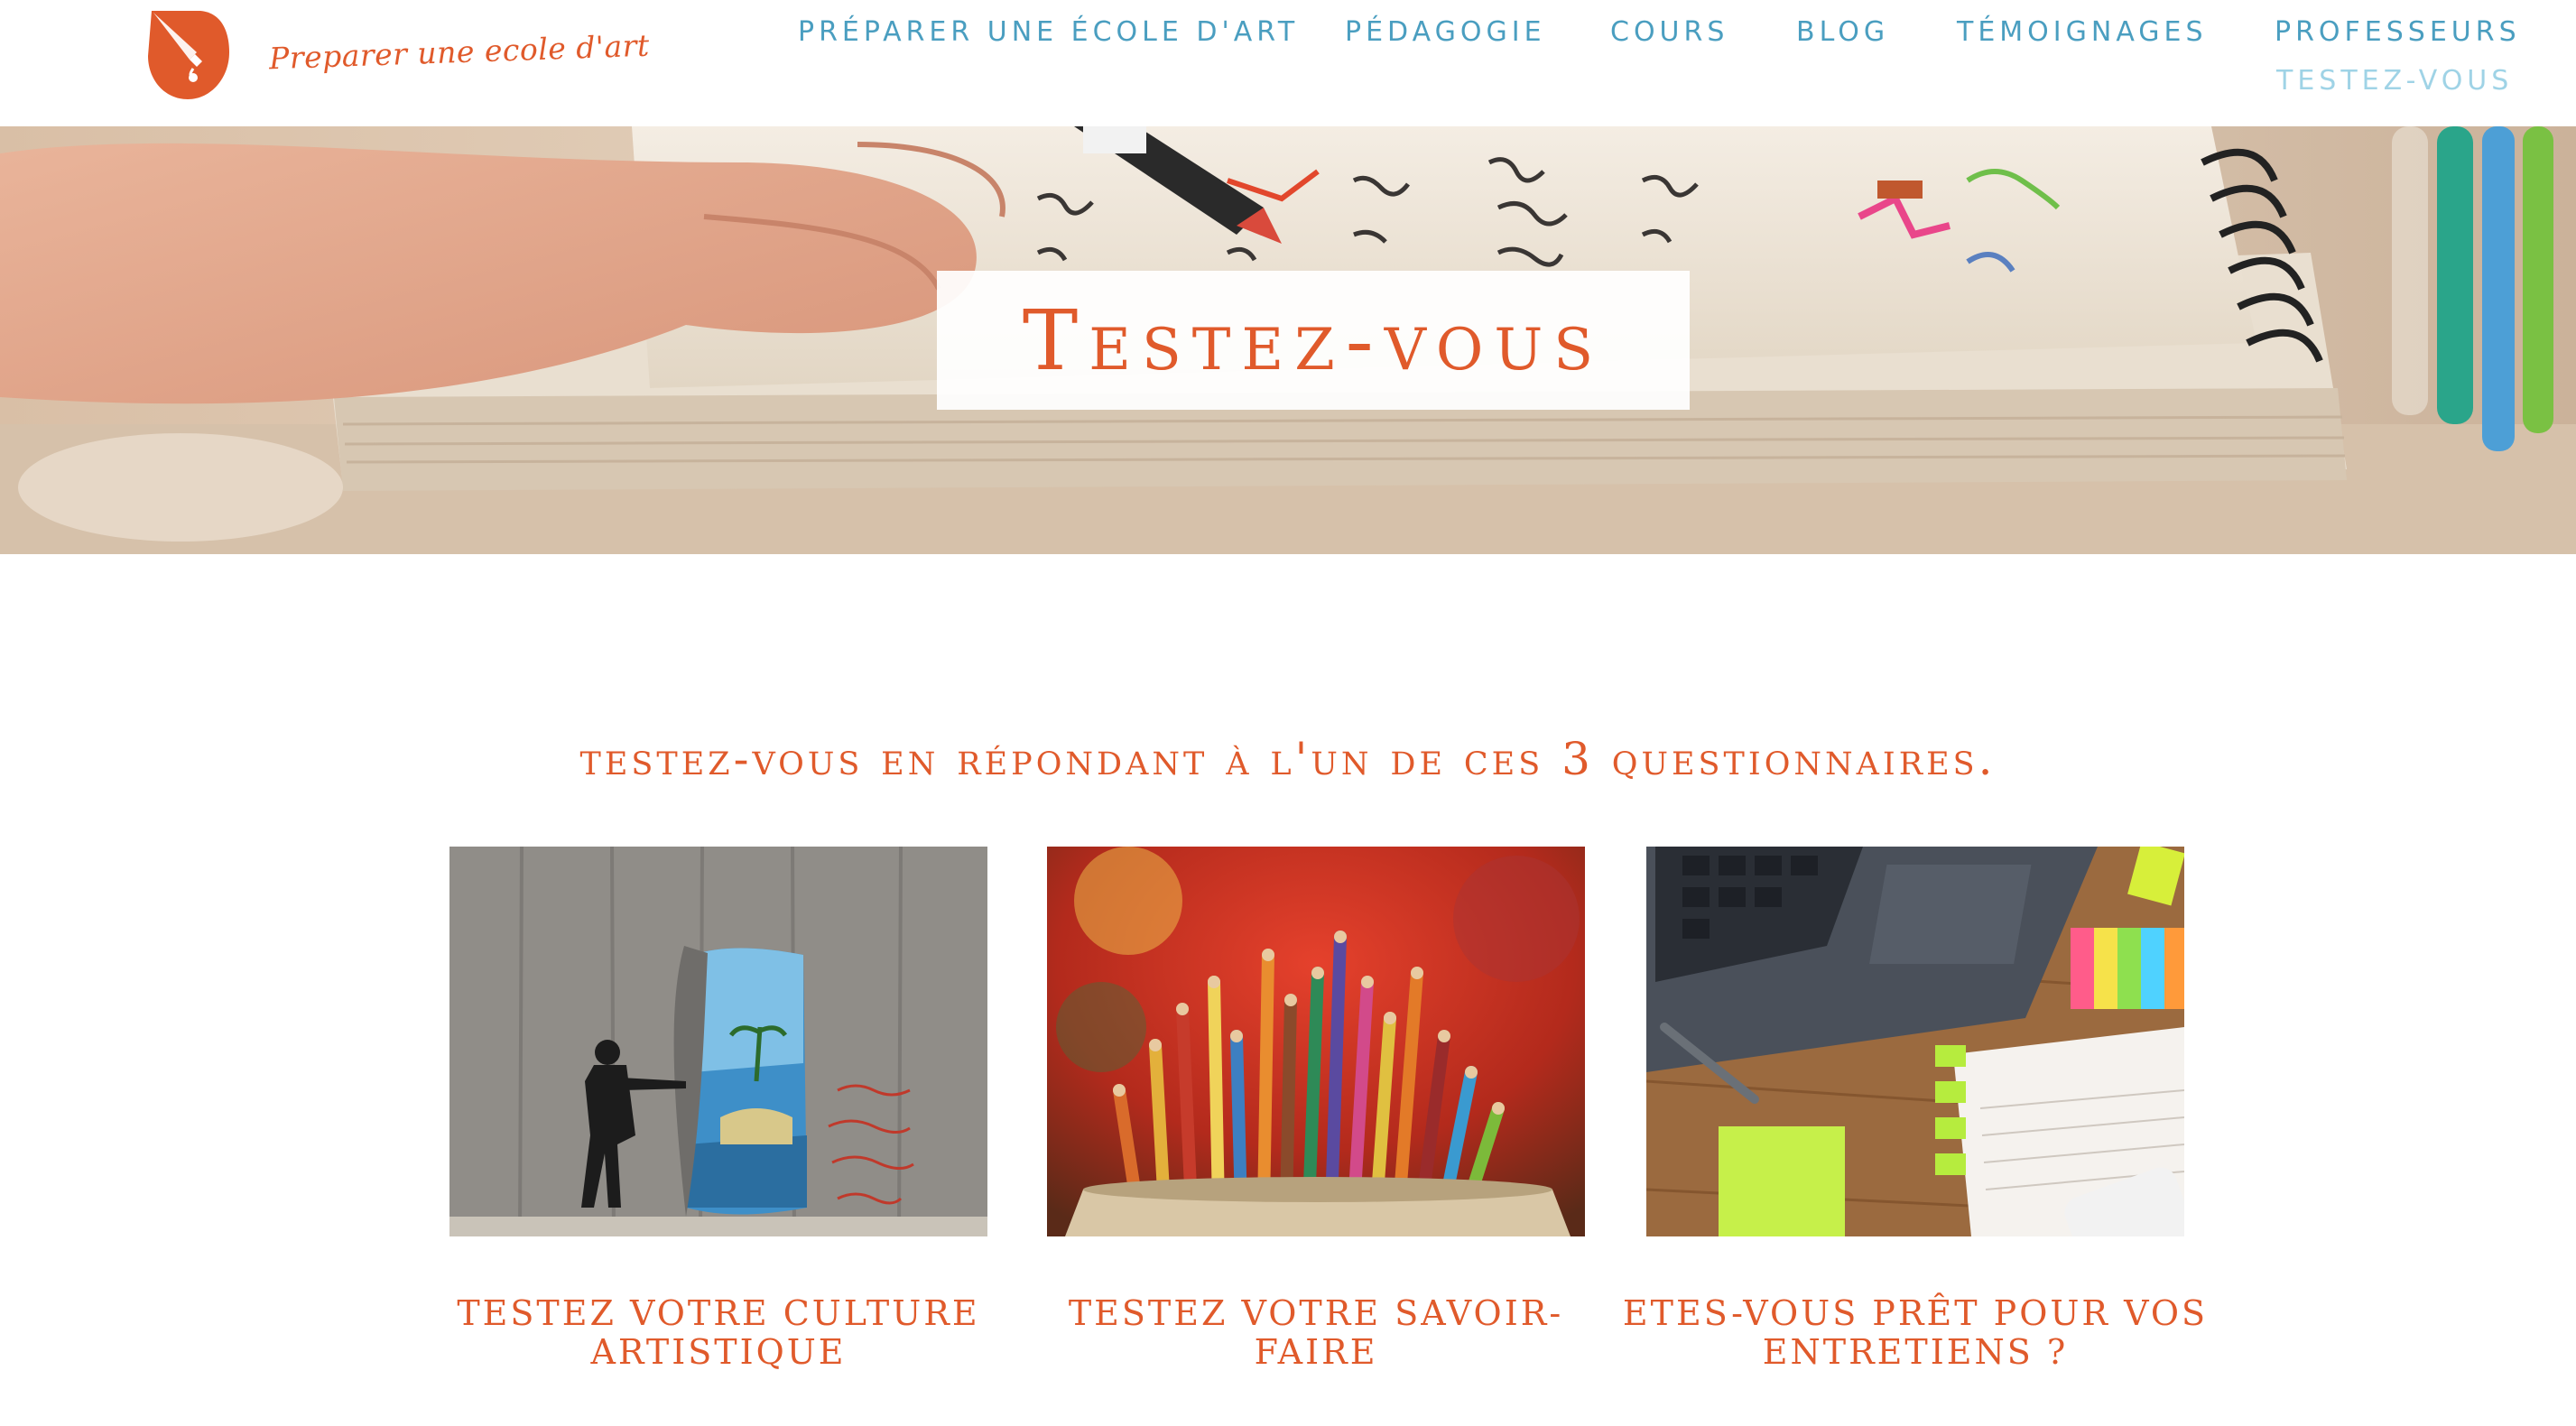  What do you see at coordinates (1316, 1333) in the screenshot?
I see `quiz-card-title-savoir-faire: TESTEZ VOTRE SAVOIR-FAIRE` at bounding box center [1316, 1333].